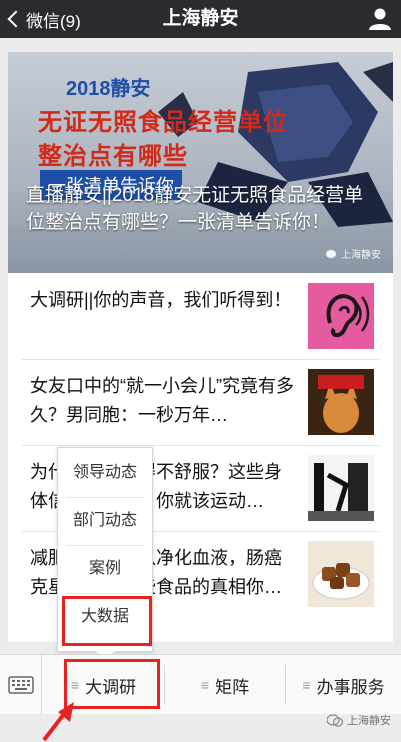  What do you see at coordinates (105, 521) in the screenshot?
I see `menu-item-department-news: 部门动态` at bounding box center [105, 521].